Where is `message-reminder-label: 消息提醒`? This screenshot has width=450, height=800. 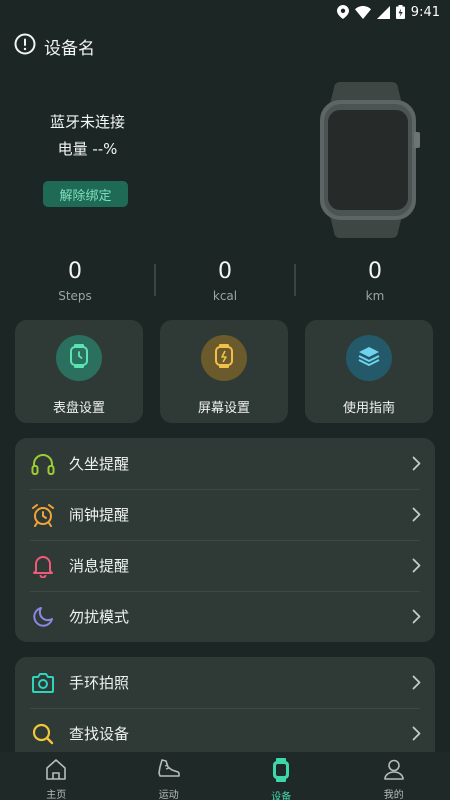 message-reminder-label: 消息提醒 is located at coordinates (99, 566).